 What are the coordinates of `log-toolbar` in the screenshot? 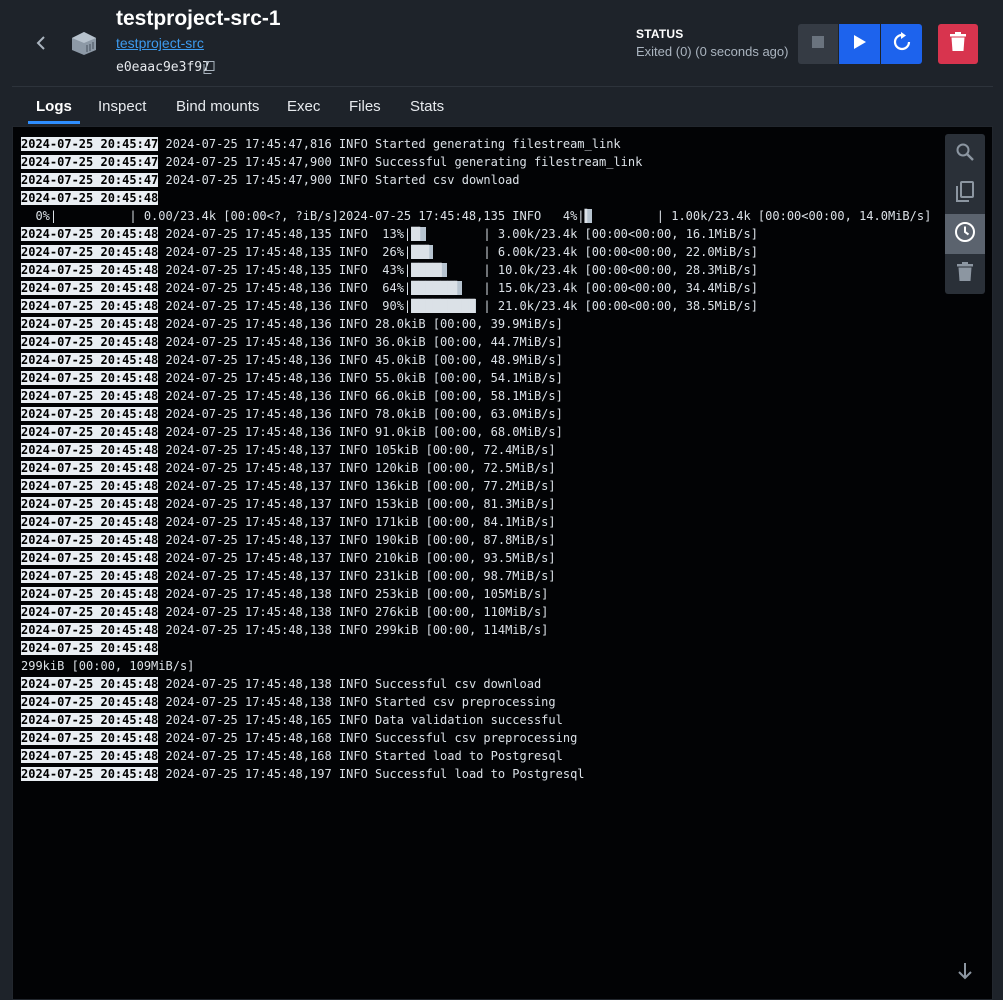 It's located at (965, 214).